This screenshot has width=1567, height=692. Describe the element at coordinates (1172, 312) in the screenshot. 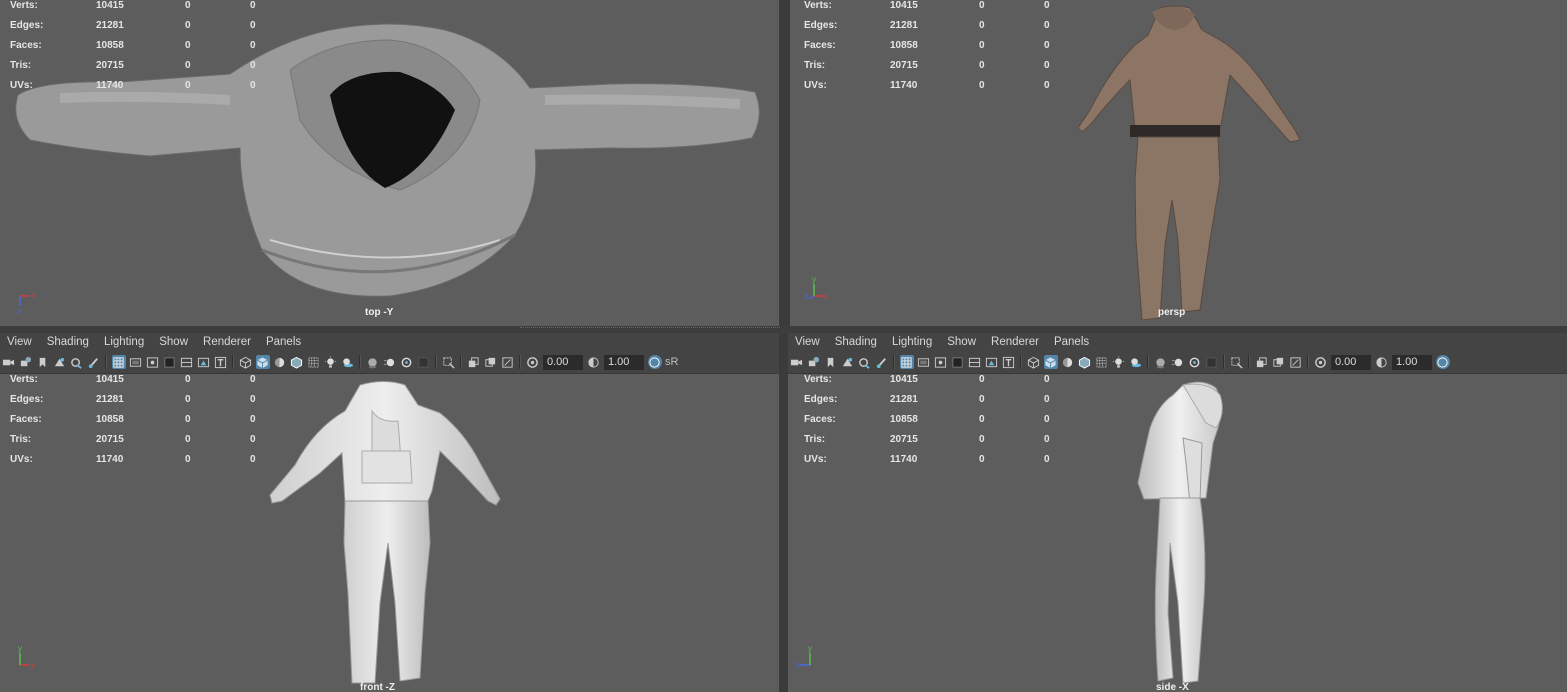

I see `camera-label: persp` at that location.